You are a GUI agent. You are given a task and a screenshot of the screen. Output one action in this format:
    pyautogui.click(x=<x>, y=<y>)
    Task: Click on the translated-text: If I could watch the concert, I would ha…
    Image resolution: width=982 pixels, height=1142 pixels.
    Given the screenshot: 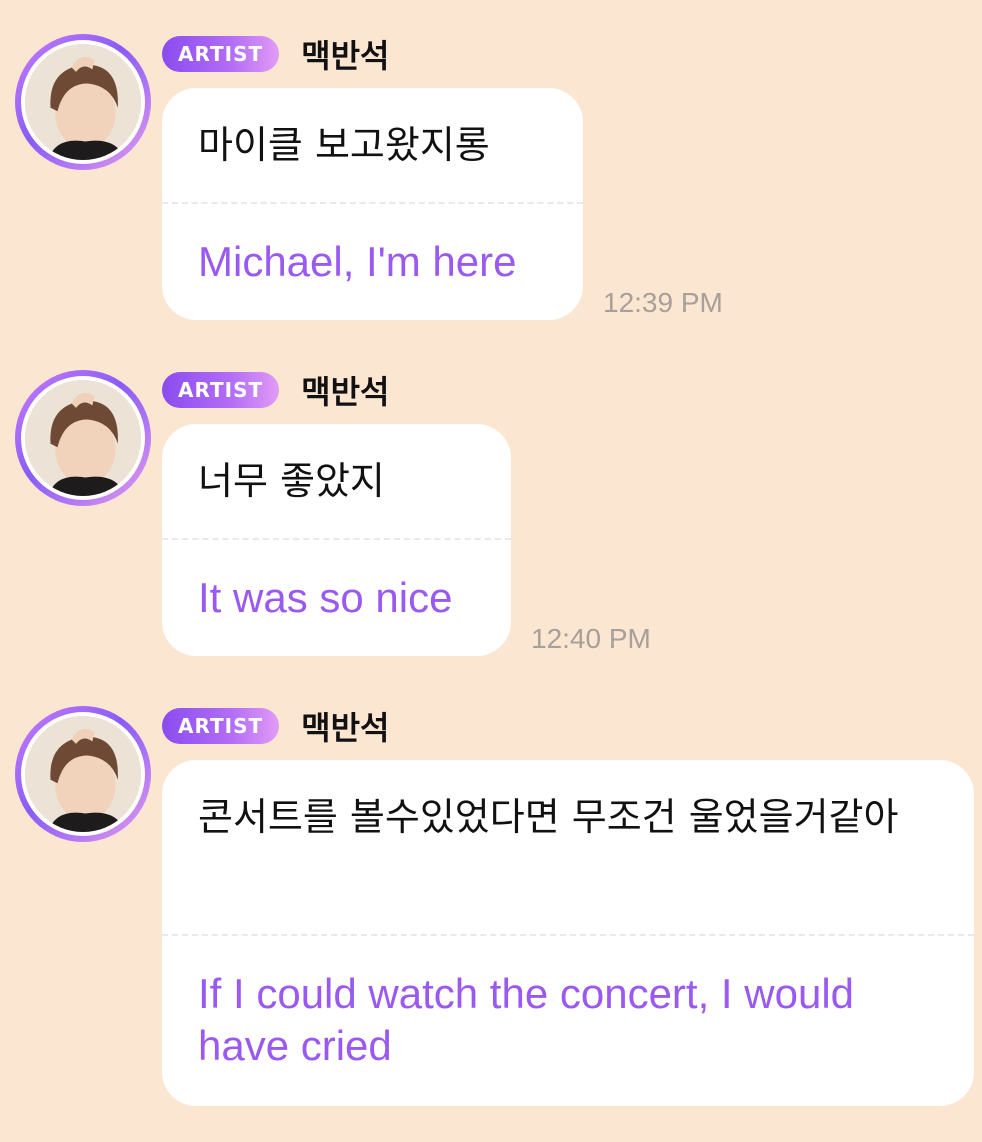 What is the action you would take?
    pyautogui.click(x=526, y=1019)
    